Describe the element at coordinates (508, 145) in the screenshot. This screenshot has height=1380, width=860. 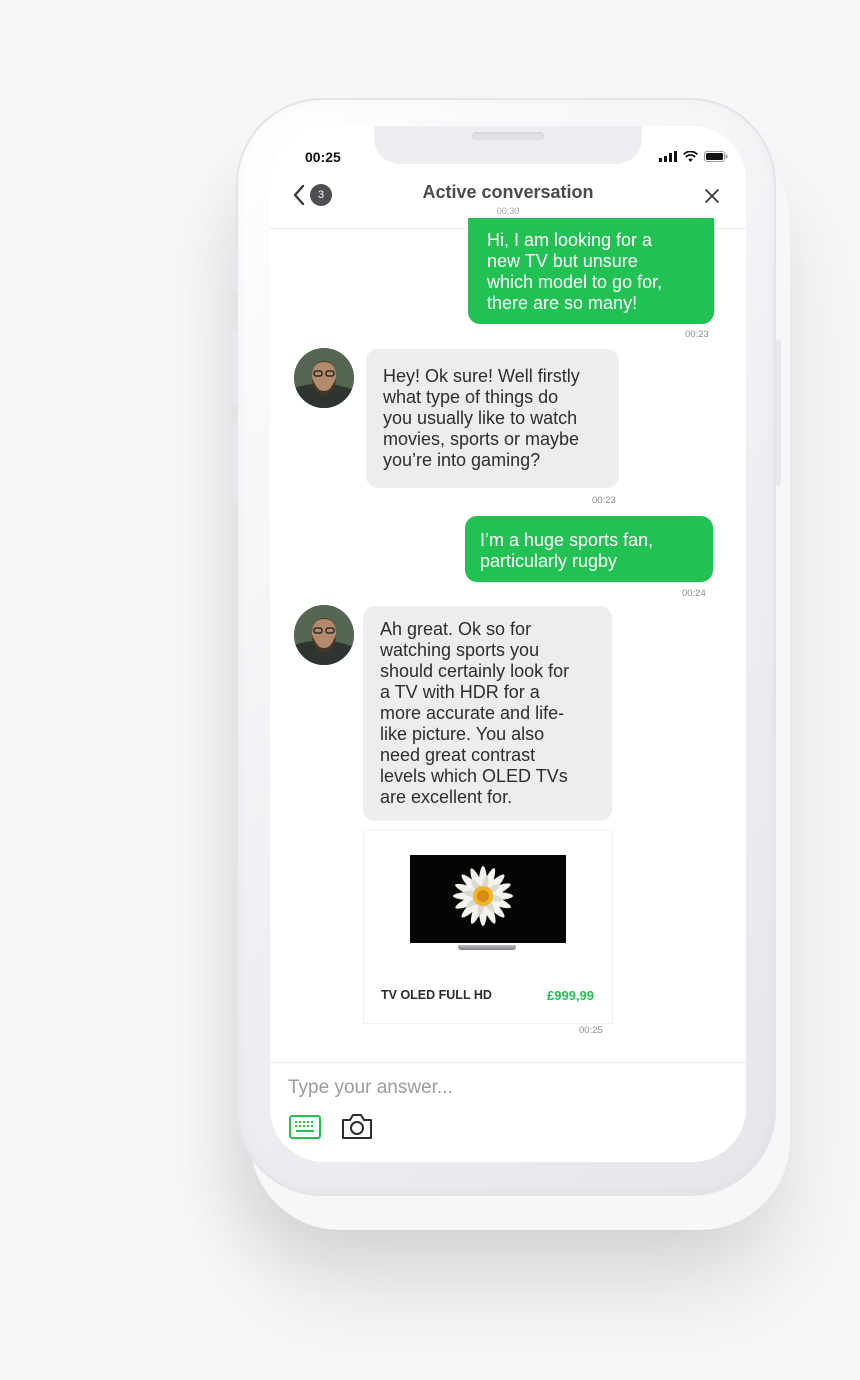
I see `notch` at that location.